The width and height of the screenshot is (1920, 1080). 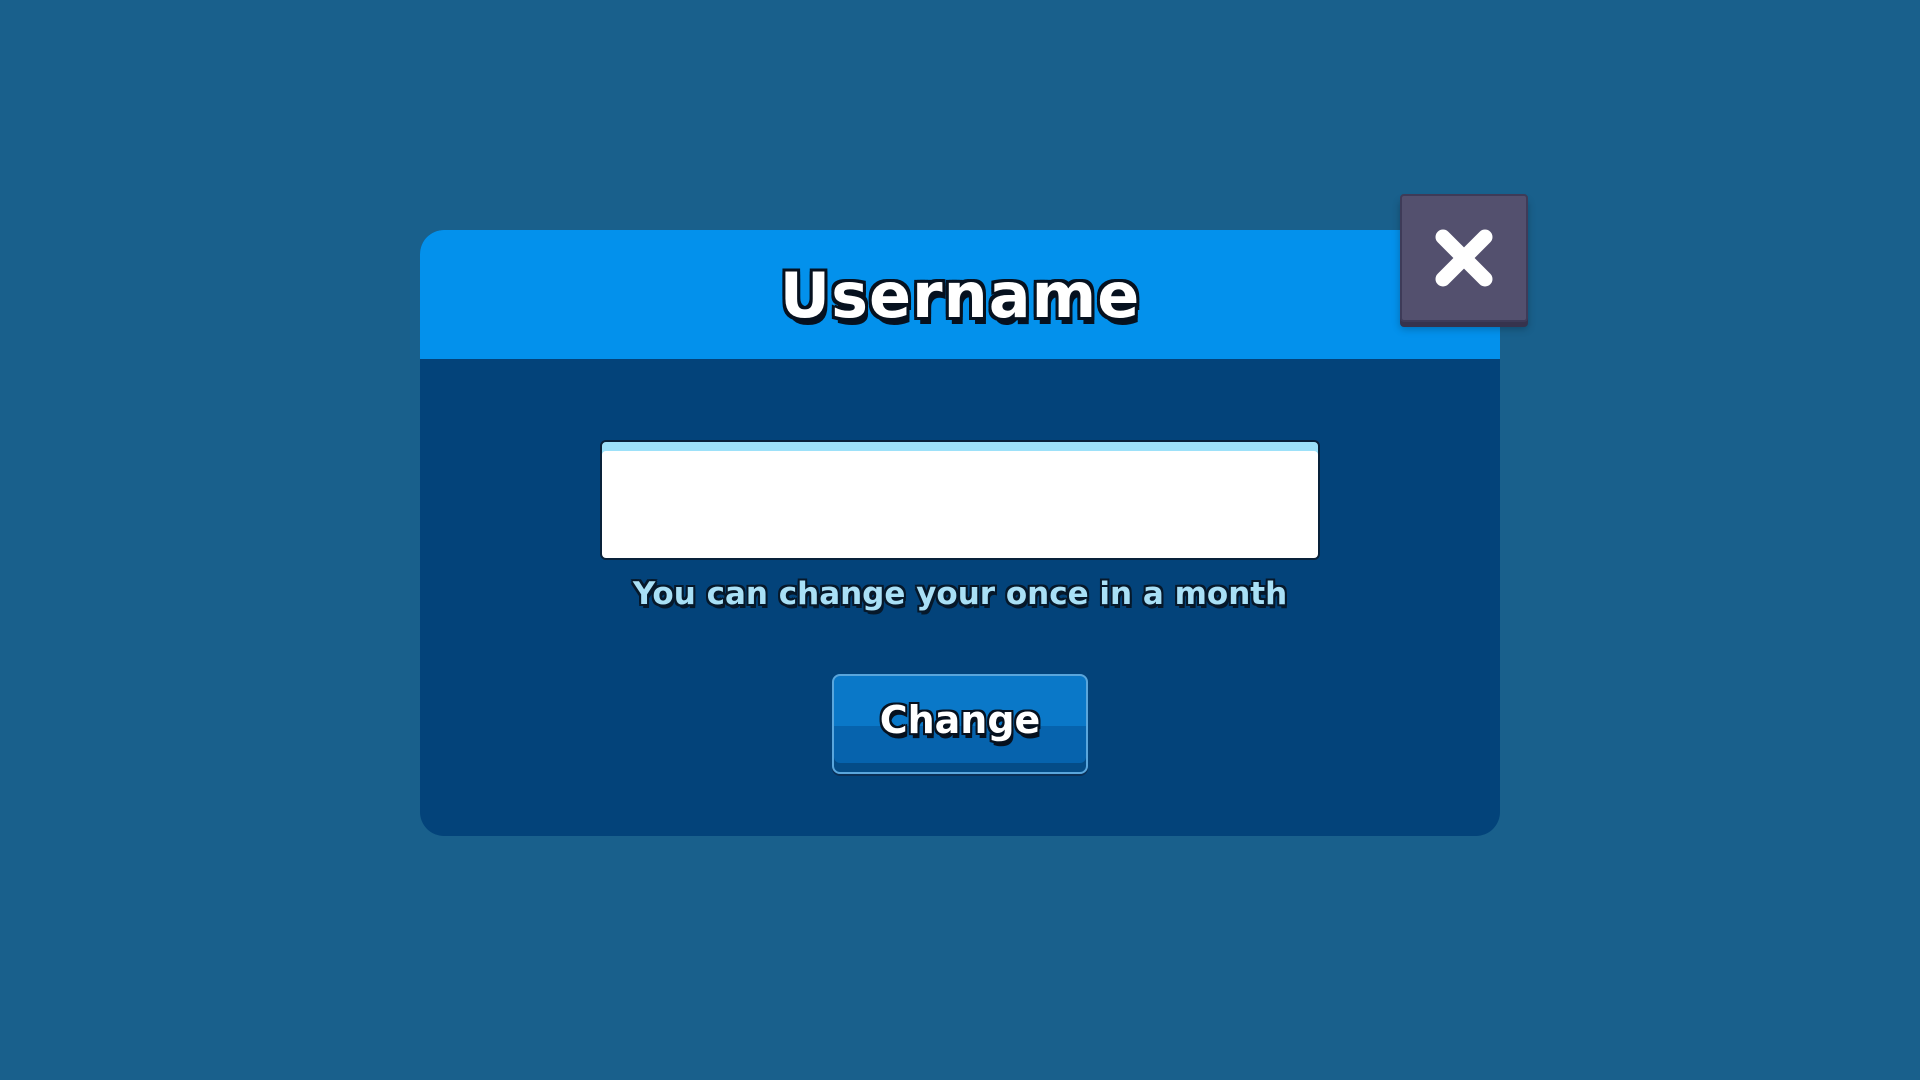 I want to click on close-button, so click(x=1464, y=258).